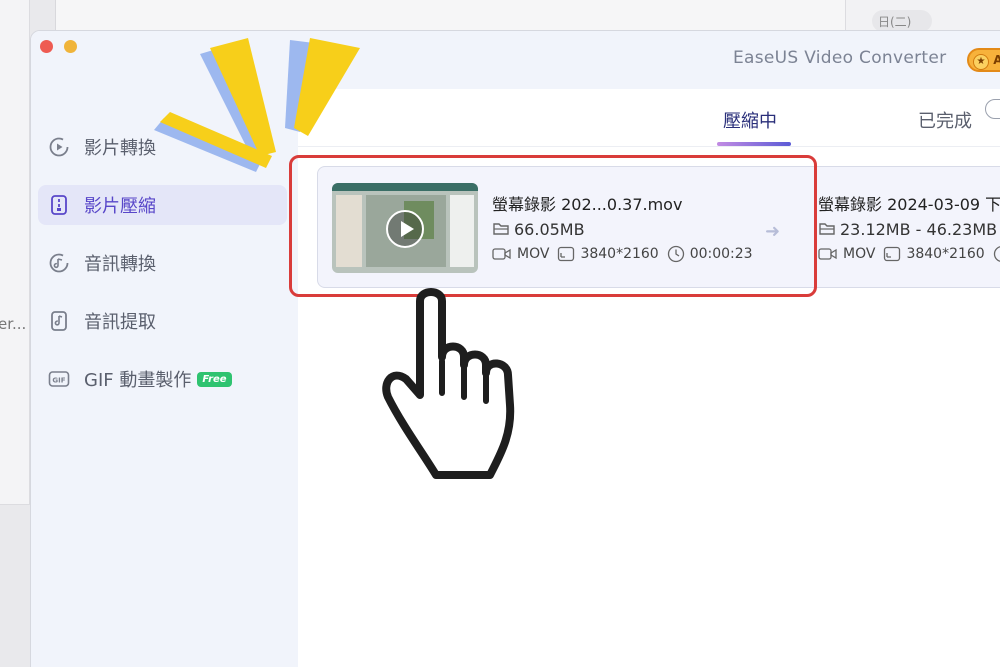 This screenshot has width=1000, height=667. Describe the element at coordinates (162, 321) in the screenshot. I see `sidebar-item-audio-extract: 音訊提取` at that location.